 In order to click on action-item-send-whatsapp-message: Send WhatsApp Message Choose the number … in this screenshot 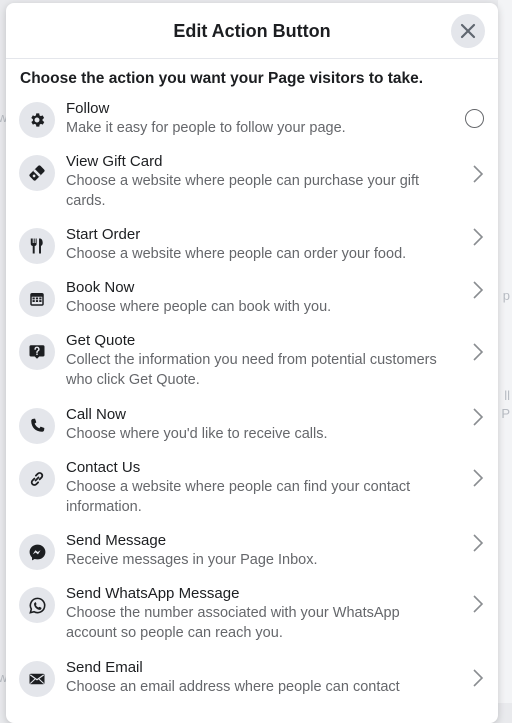, I will do `click(251, 621)`.